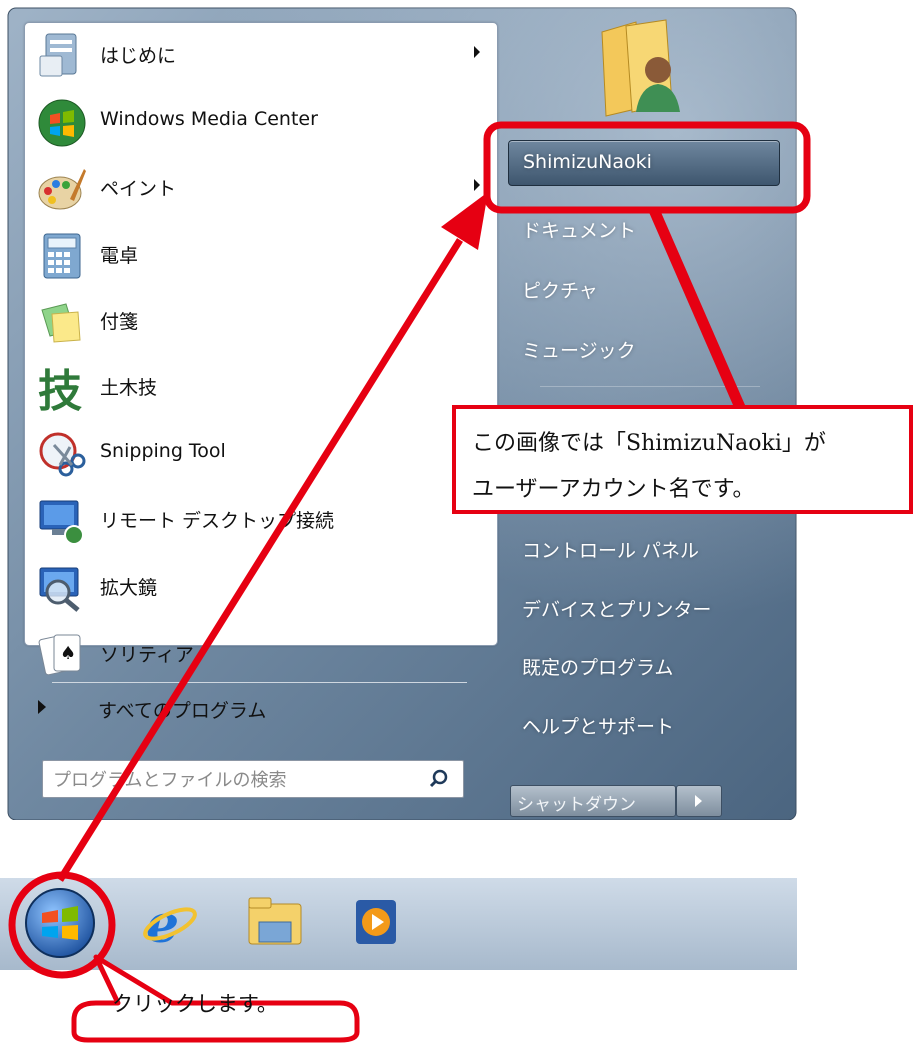 This screenshot has width=913, height=1043. What do you see at coordinates (260, 455) in the screenshot?
I see `program-item-snipping-tool: Snipping Tool` at bounding box center [260, 455].